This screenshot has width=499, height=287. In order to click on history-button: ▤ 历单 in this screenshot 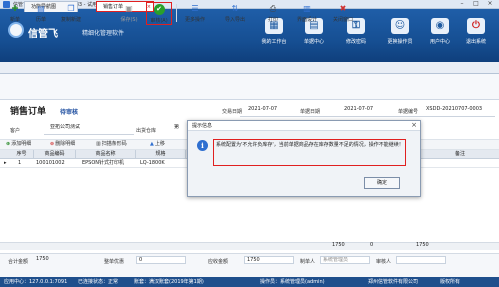, I will do `click(41, 13)`.